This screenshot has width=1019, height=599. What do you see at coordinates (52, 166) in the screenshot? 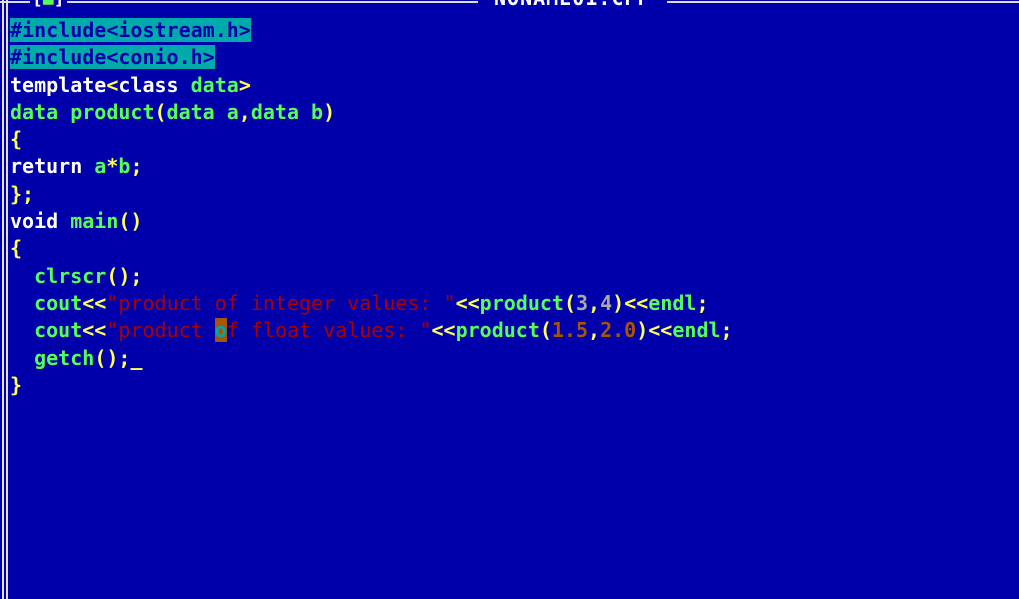
I see `code-token: return` at bounding box center [52, 166].